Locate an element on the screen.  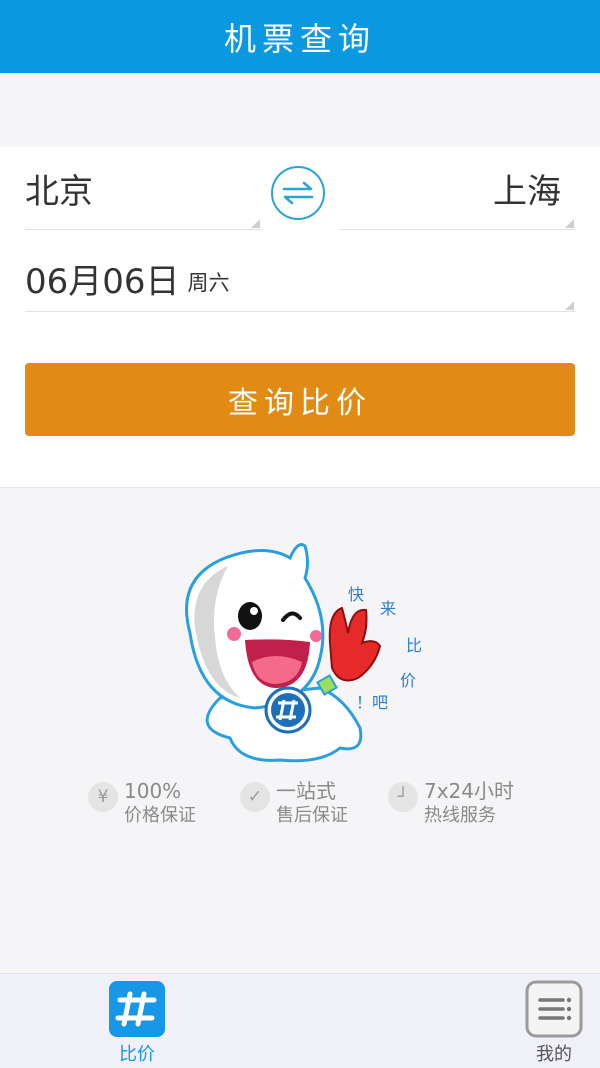
mascot-slogan-char: 比 is located at coordinates (414, 645).